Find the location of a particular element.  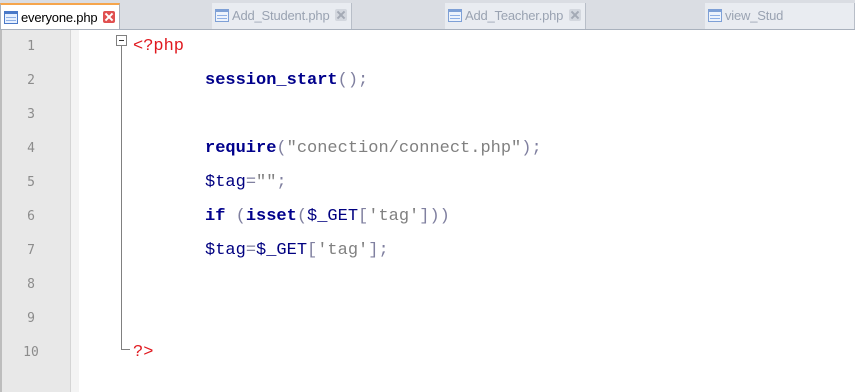

tab-add-student-php: Add_Student.php is located at coordinates (282, 16).